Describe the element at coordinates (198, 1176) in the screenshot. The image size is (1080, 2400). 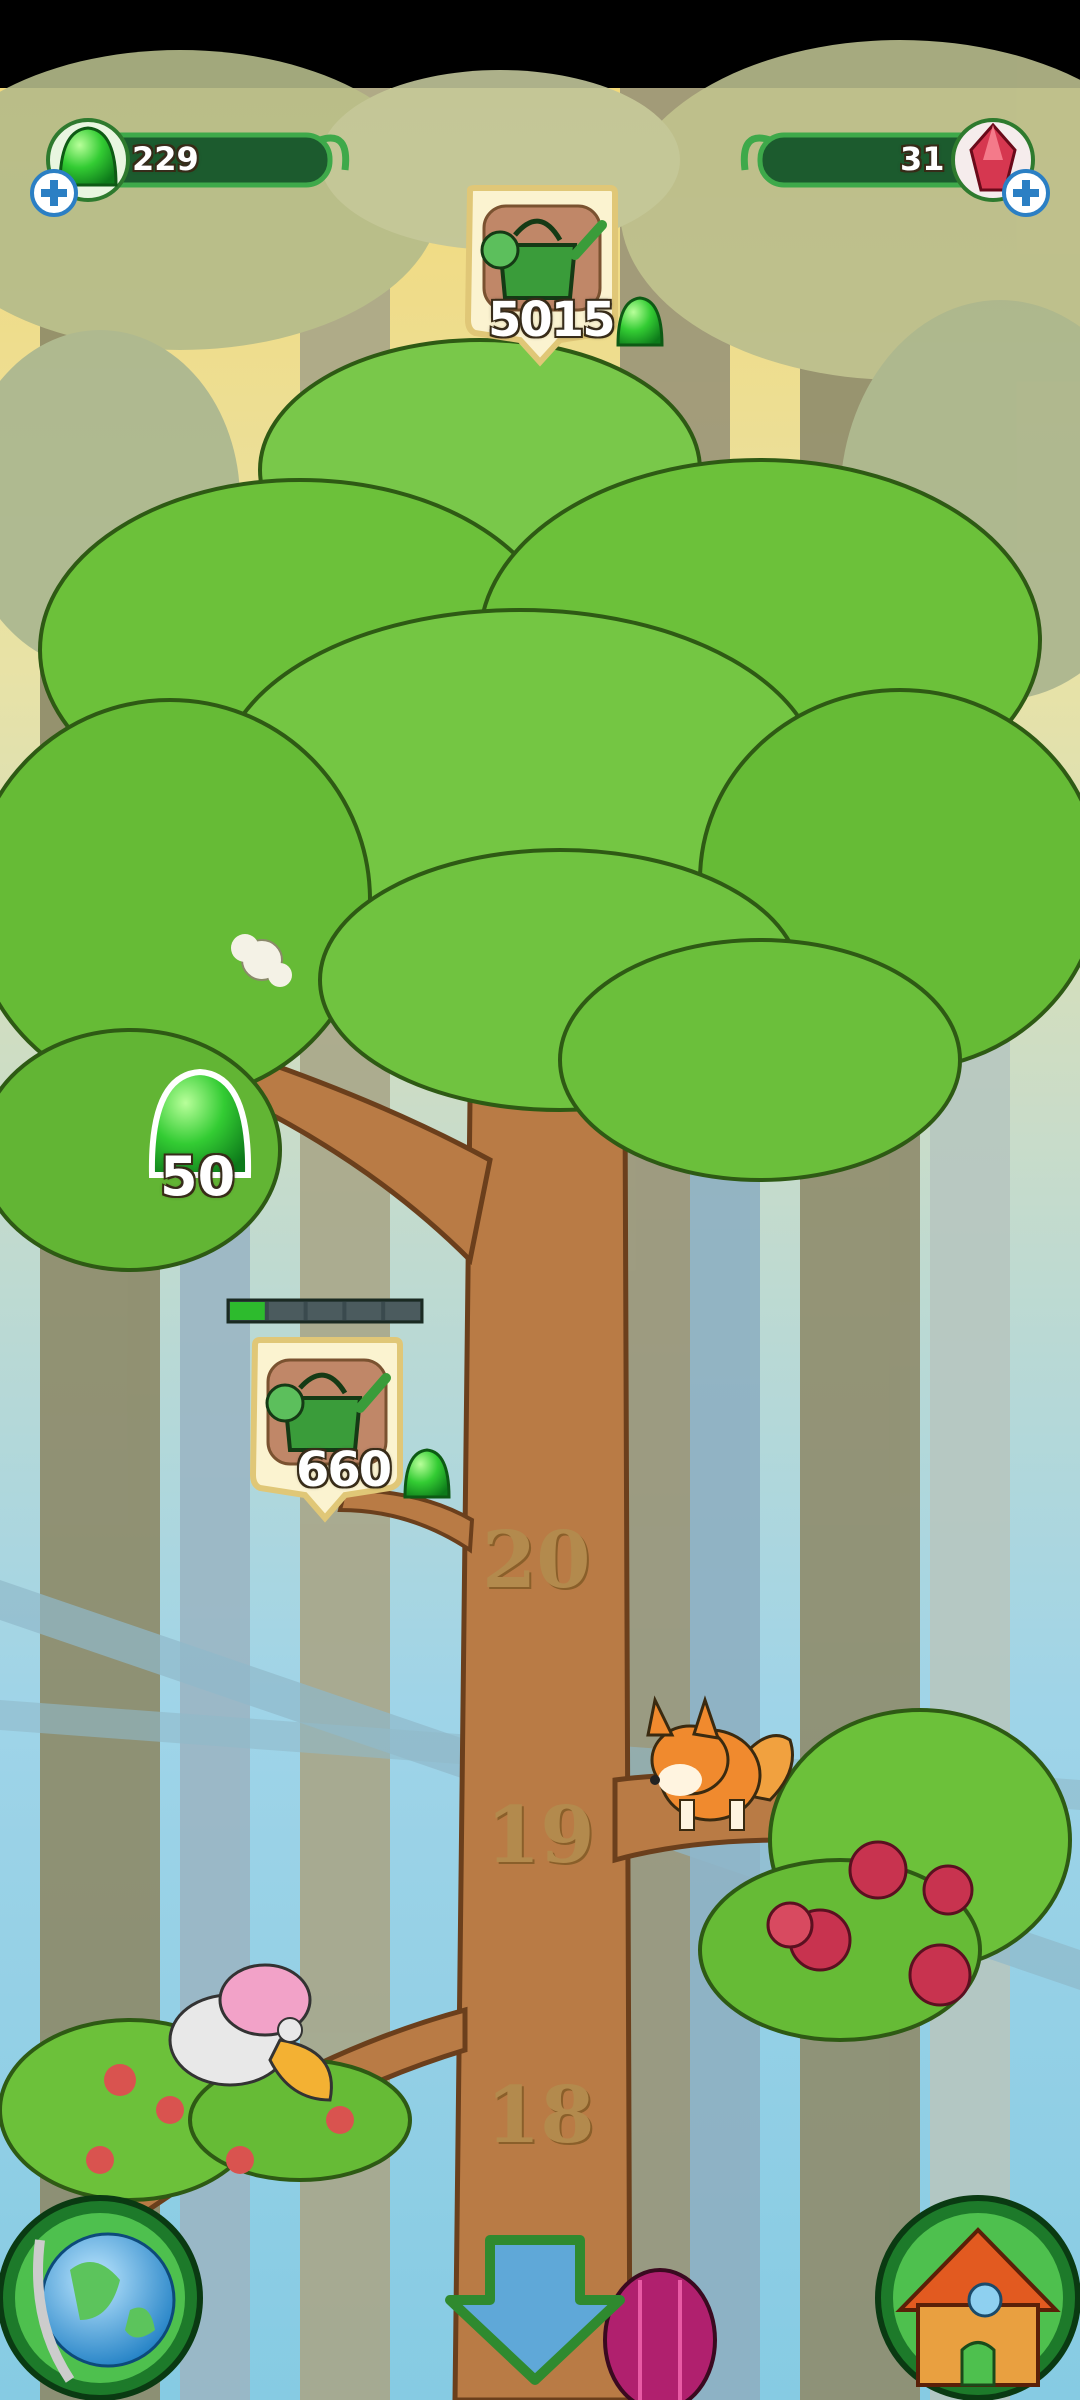
I see `gem-drop-value: 50` at that location.